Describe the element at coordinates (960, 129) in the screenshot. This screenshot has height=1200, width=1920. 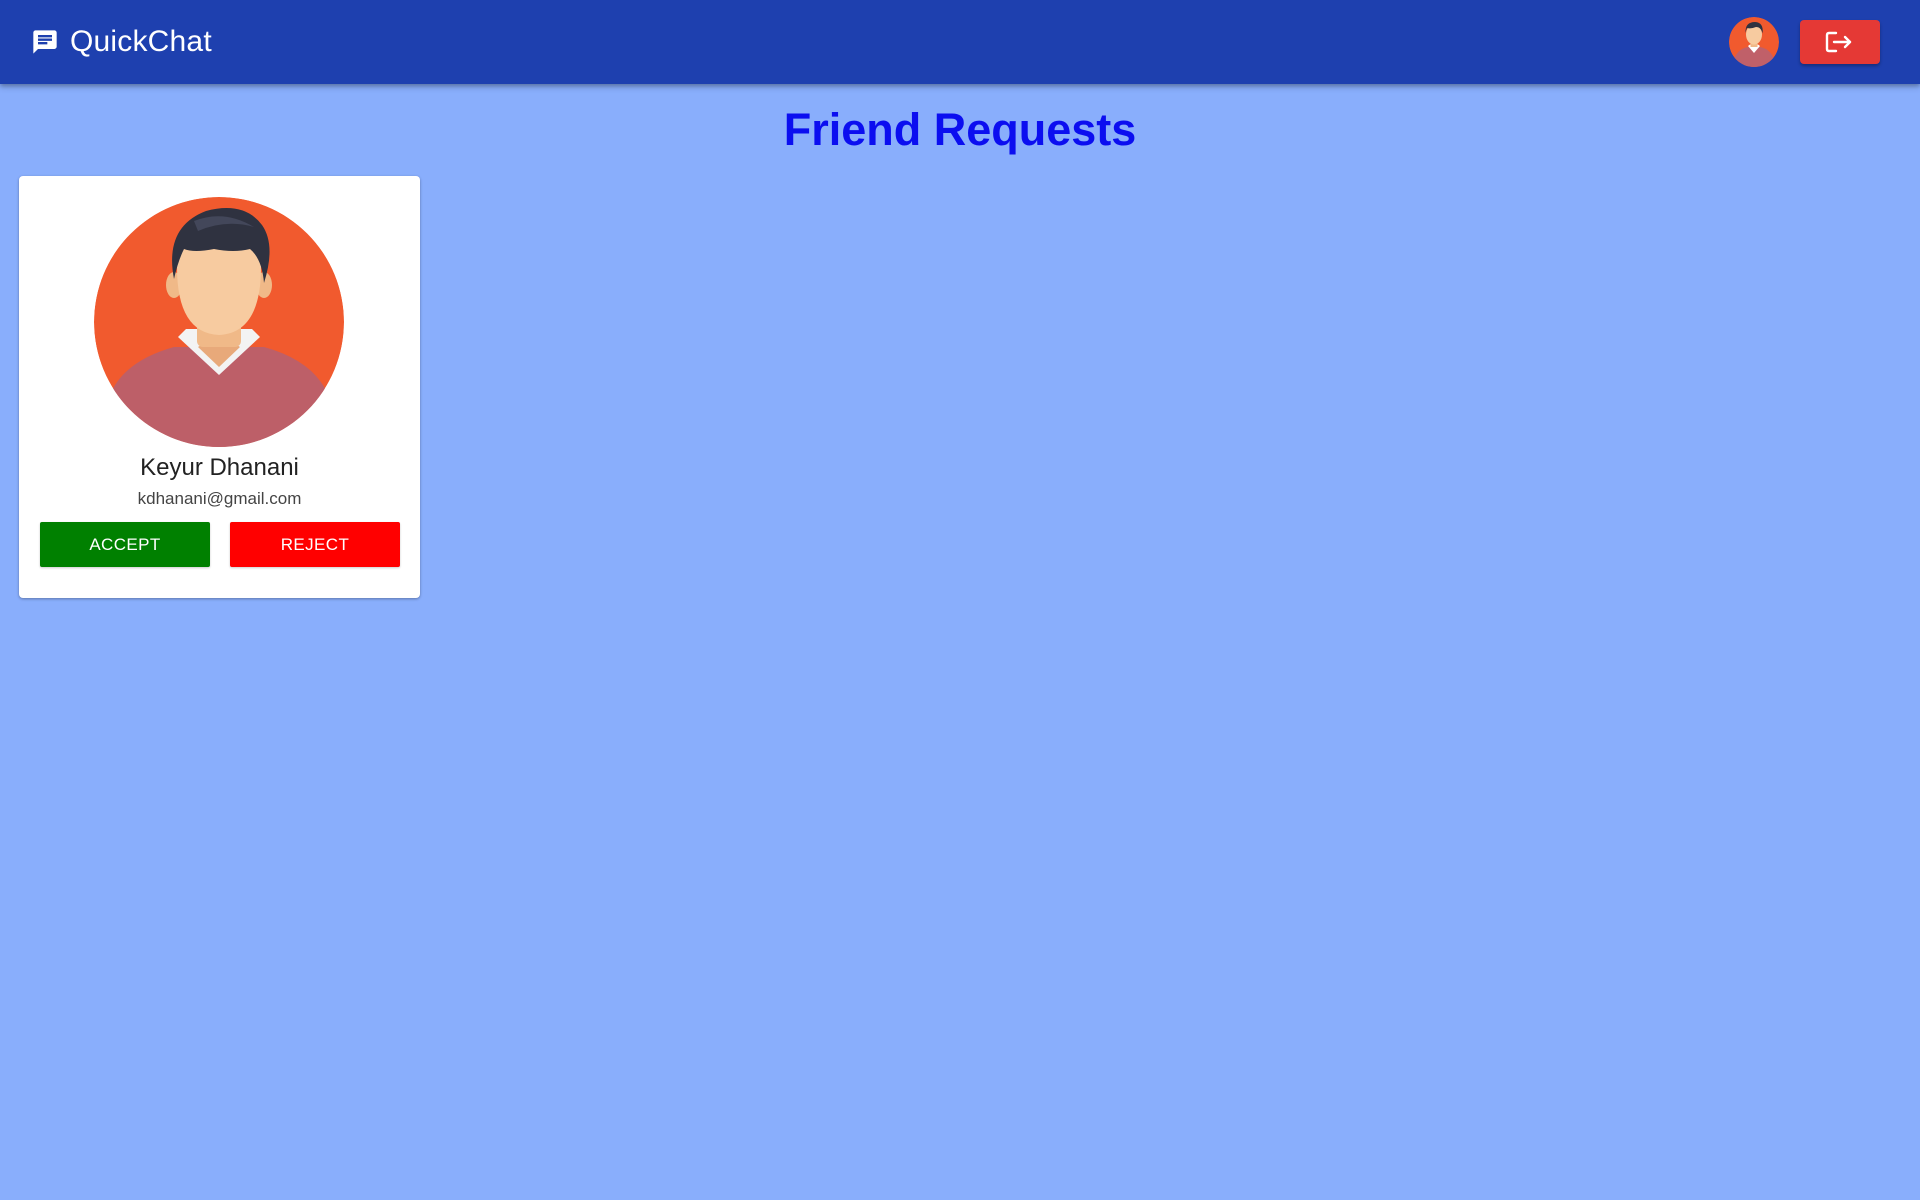
I see `page-title: Friend Requests` at that location.